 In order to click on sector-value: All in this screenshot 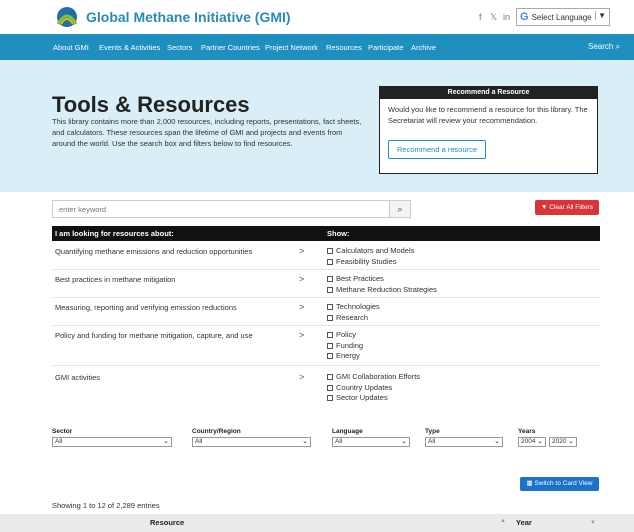, I will do `click(59, 441)`.